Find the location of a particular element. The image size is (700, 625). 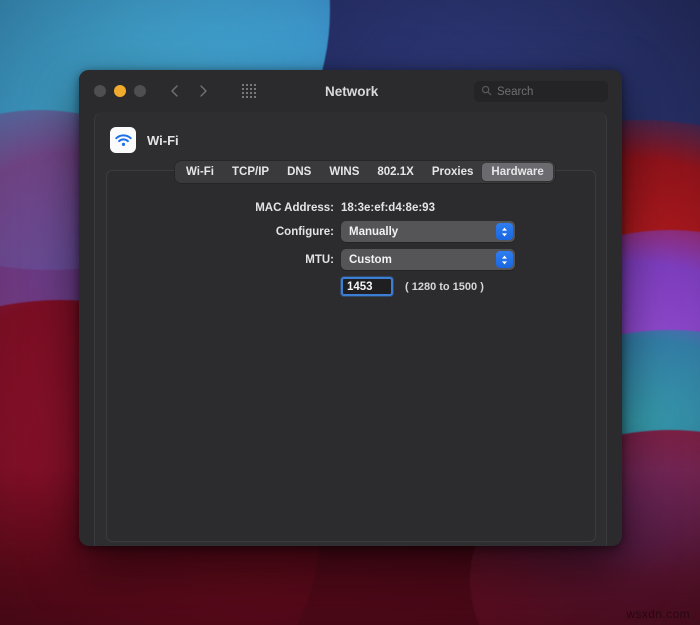

minimize-button-icon is located at coordinates (120, 91).